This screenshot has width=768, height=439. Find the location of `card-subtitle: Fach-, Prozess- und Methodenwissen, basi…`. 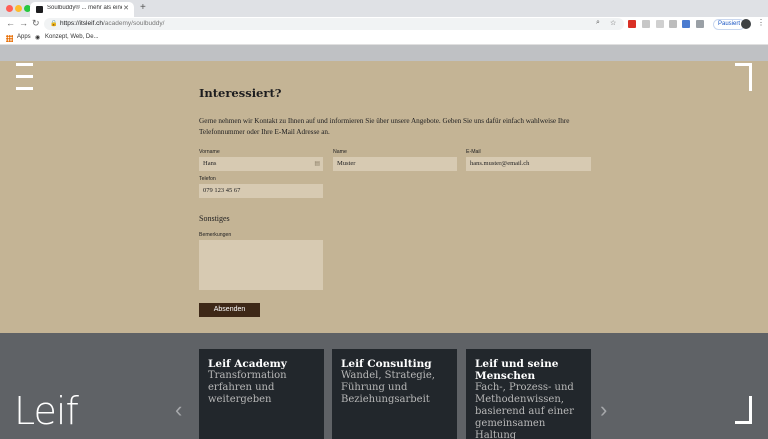

card-subtitle: Fach-, Prozess- und Methodenwissen, basi… is located at coordinates (524, 410).